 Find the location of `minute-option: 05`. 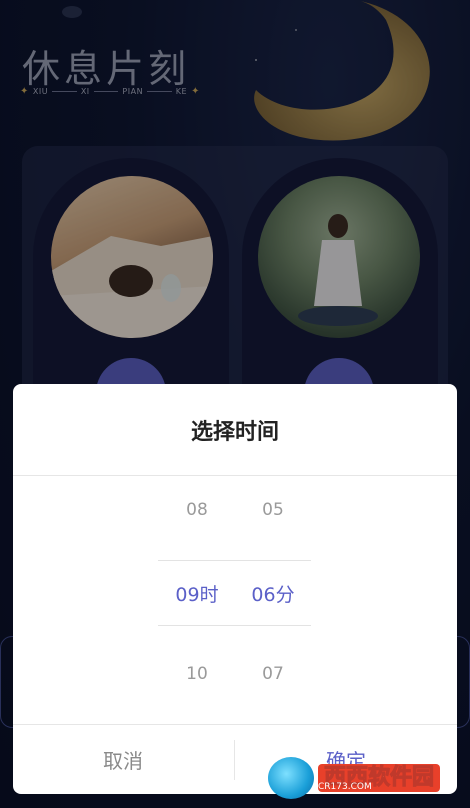

minute-option: 05 is located at coordinates (273, 510).